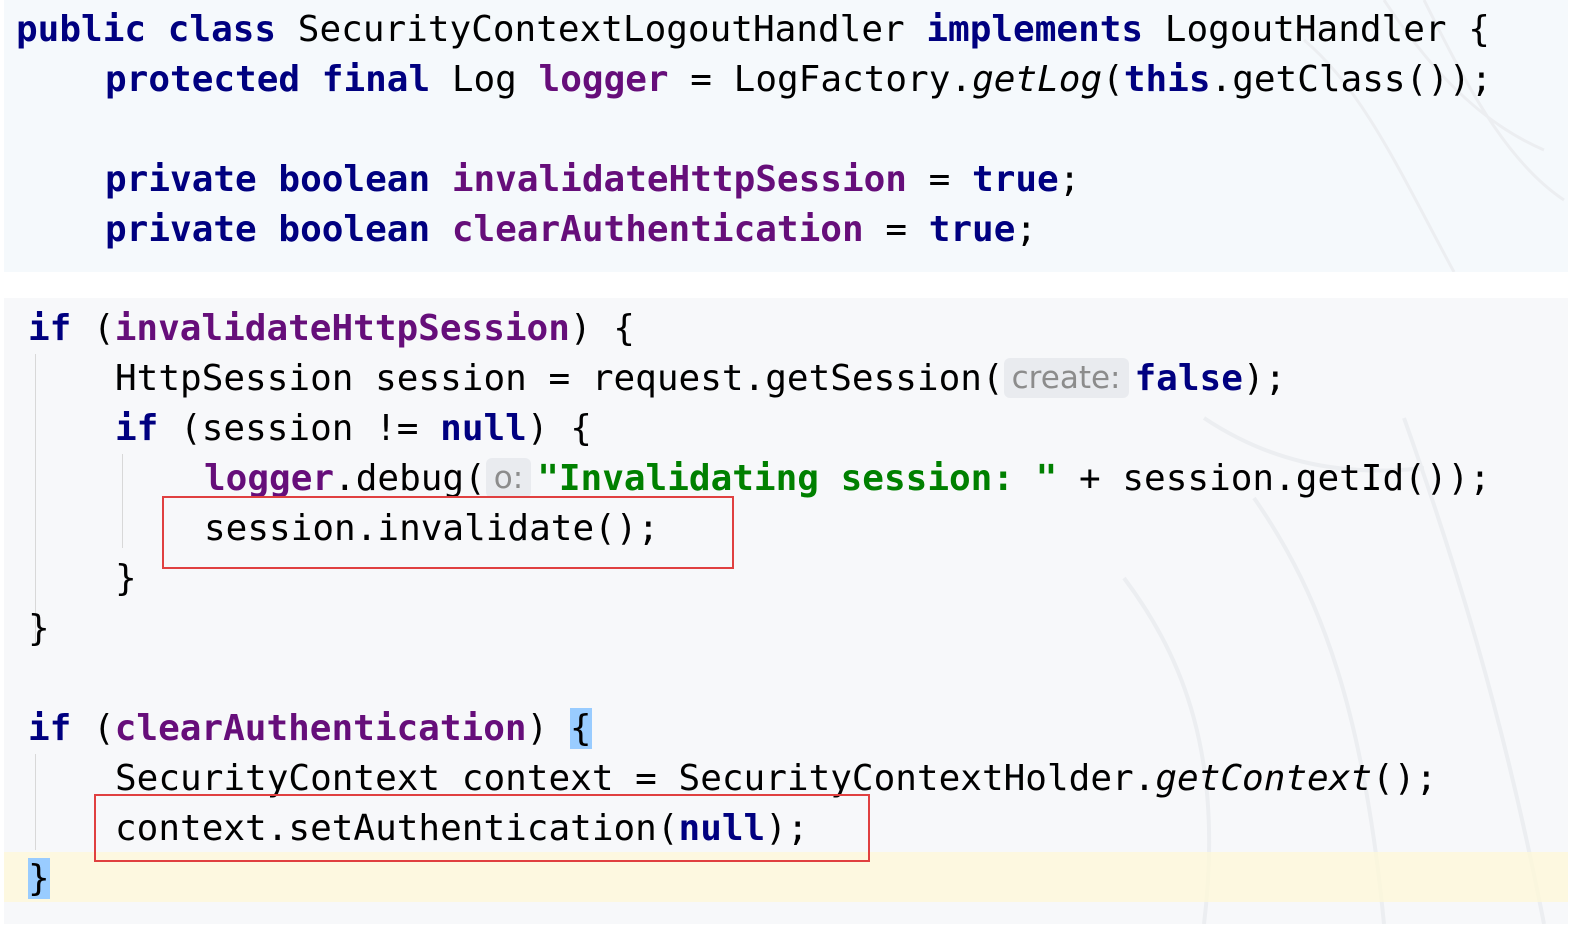 Image resolution: width=1582 pixels, height=942 pixels. I want to click on keyword-final: final, so click(376, 79).